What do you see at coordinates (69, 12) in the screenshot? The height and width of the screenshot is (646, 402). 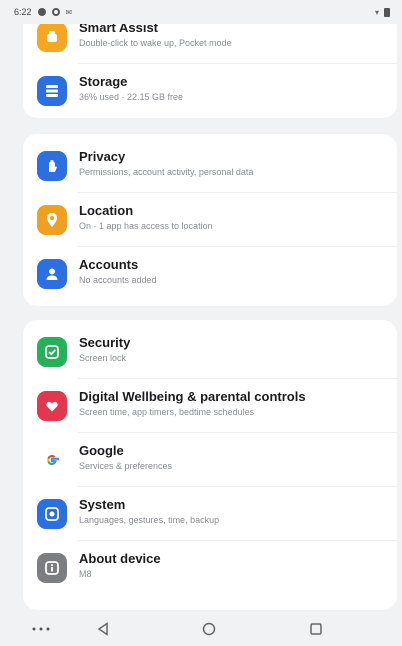 I see `message-status-icon: ✉` at bounding box center [69, 12].